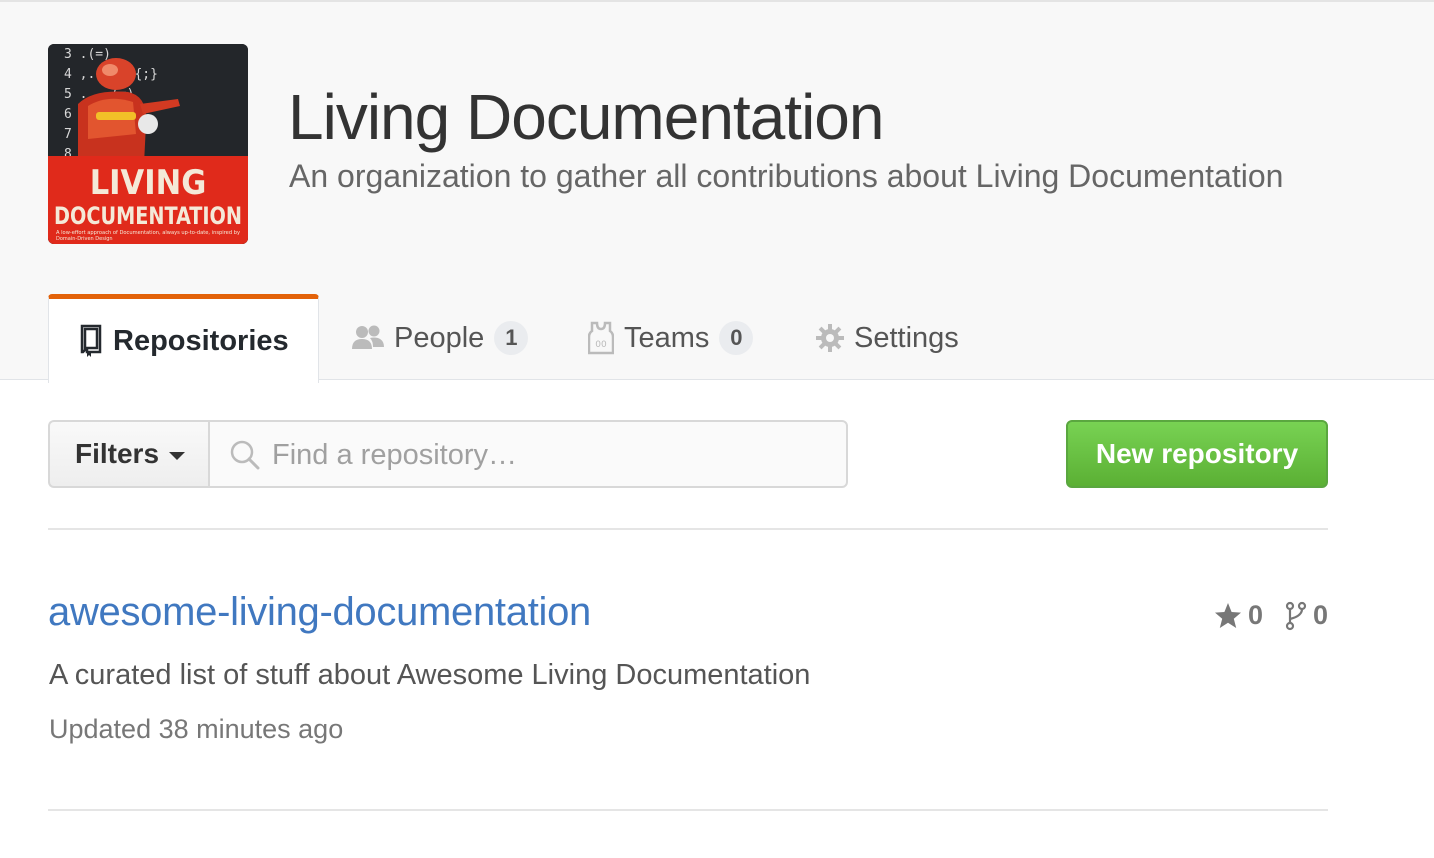  I want to click on avatar-title-line2: DOCUMENTATION, so click(148, 216).